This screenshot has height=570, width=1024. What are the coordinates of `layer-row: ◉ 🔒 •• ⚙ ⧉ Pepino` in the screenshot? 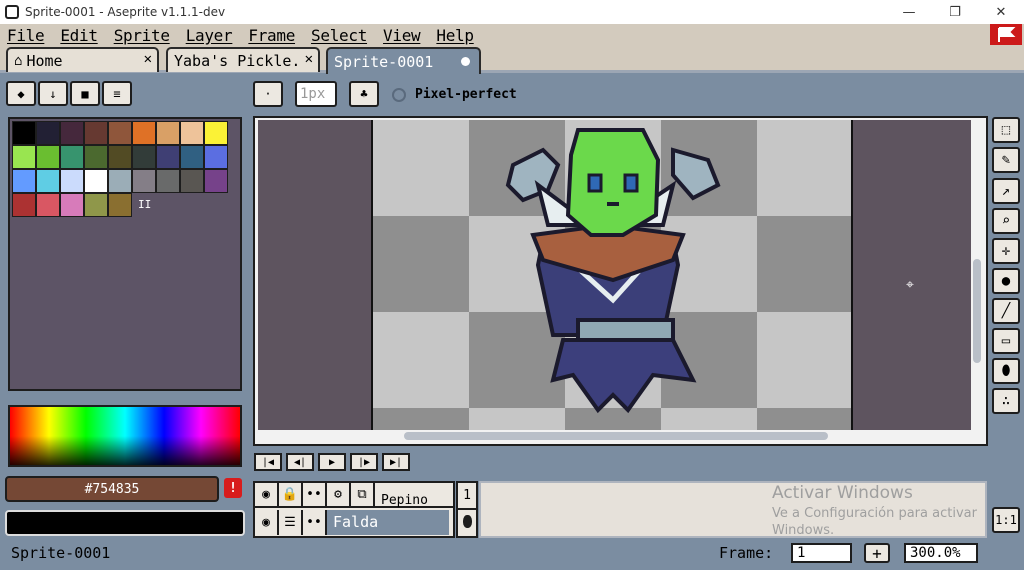 It's located at (354, 495).